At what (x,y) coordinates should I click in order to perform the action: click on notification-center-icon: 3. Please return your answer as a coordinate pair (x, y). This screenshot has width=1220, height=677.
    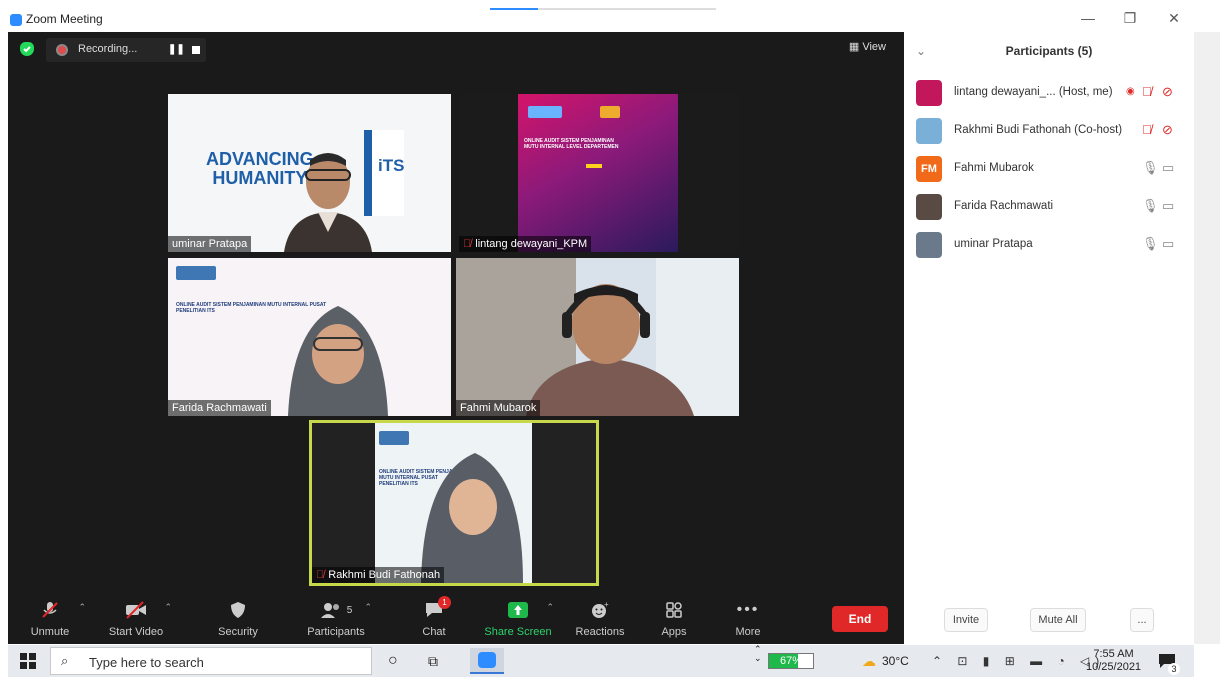
    Looking at the image, I should click on (1169, 661).